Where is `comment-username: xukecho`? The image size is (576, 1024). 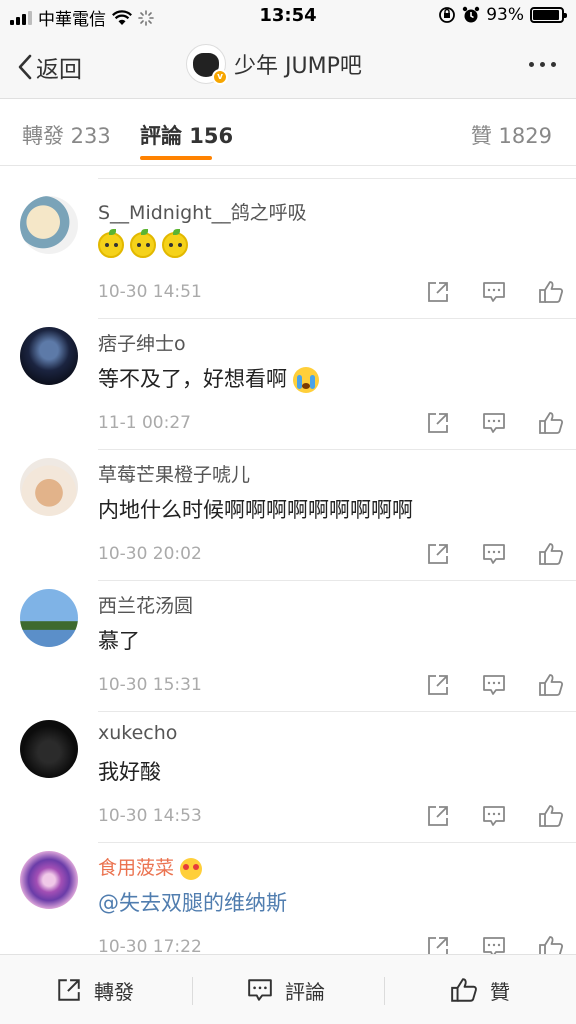 comment-username: xukecho is located at coordinates (137, 733).